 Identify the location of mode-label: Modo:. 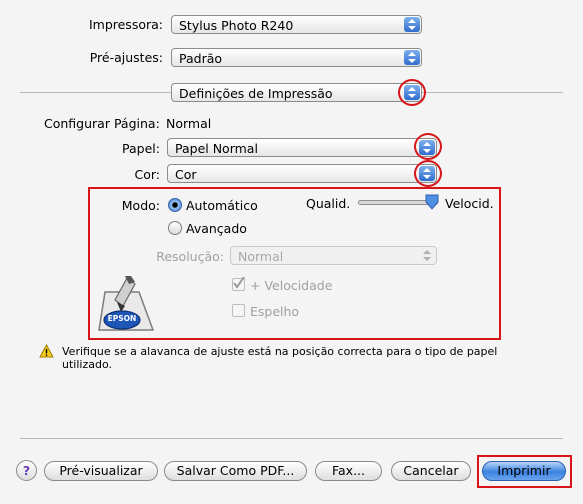
(140, 205).